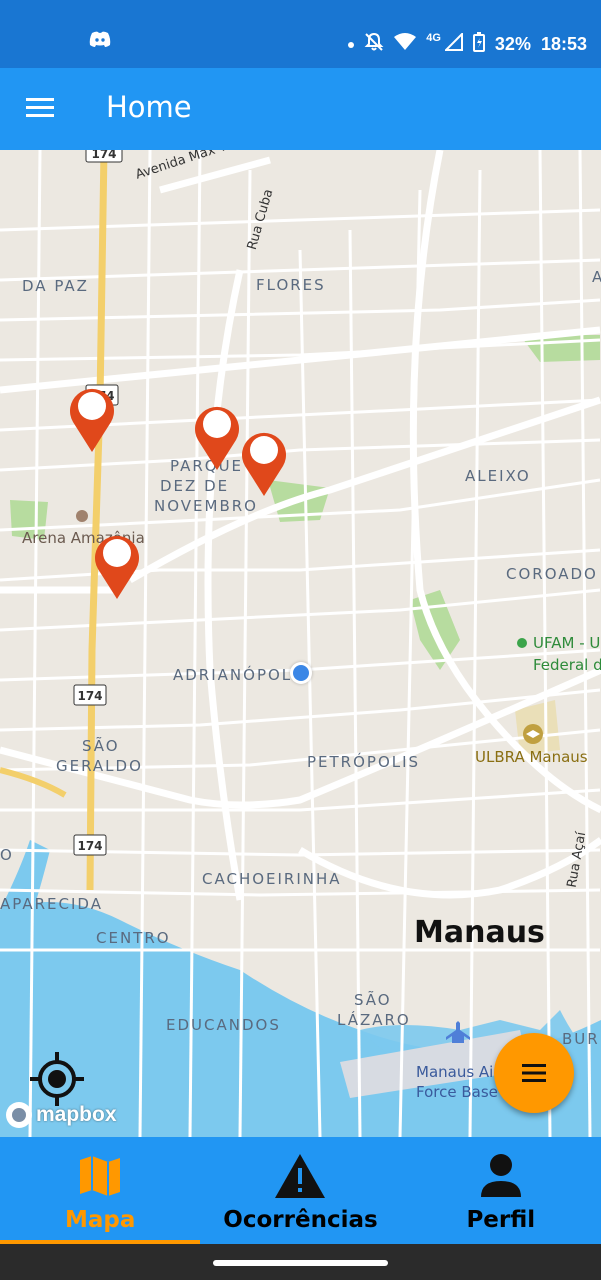 This screenshot has width=601, height=1280. What do you see at coordinates (206, 506) in the screenshot?
I see `label-parque-dez-3: NOVEMBRO` at bounding box center [206, 506].